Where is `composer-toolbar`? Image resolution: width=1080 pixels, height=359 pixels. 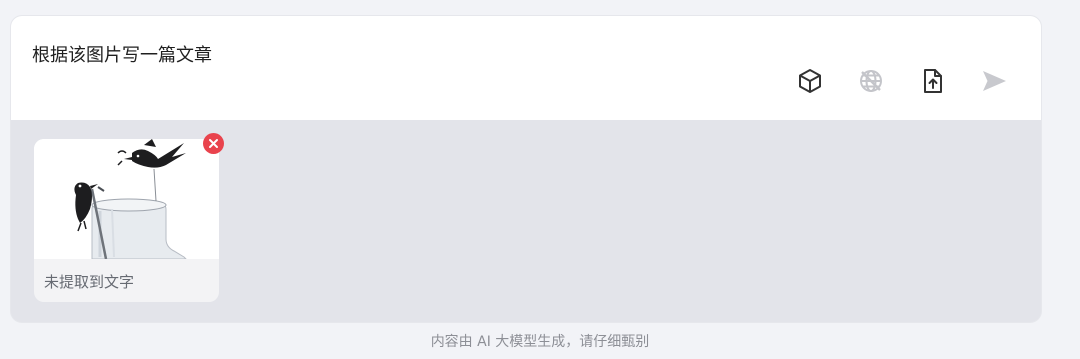
composer-toolbar is located at coordinates (911, 81).